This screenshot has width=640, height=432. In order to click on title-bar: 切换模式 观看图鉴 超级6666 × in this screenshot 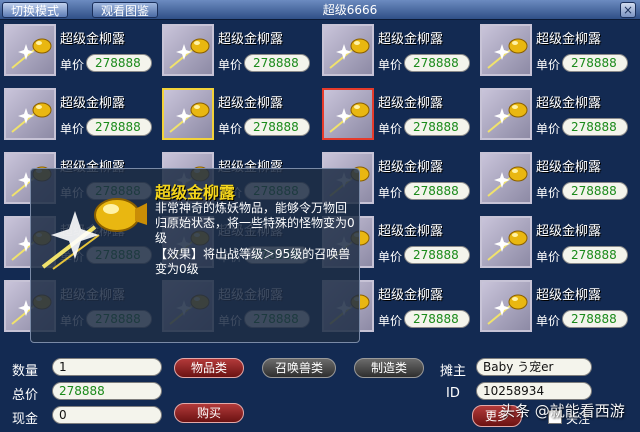, I will do `click(320, 10)`.